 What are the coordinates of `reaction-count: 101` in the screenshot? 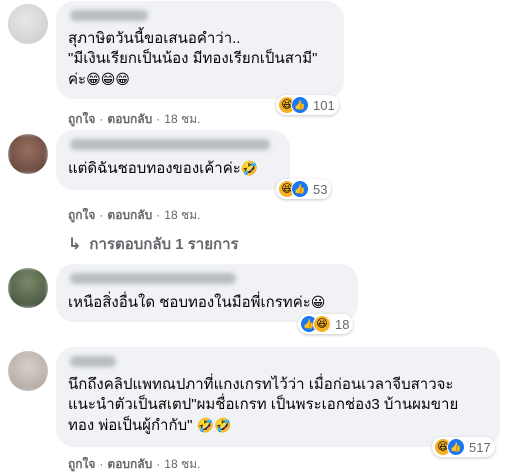 It's located at (324, 105).